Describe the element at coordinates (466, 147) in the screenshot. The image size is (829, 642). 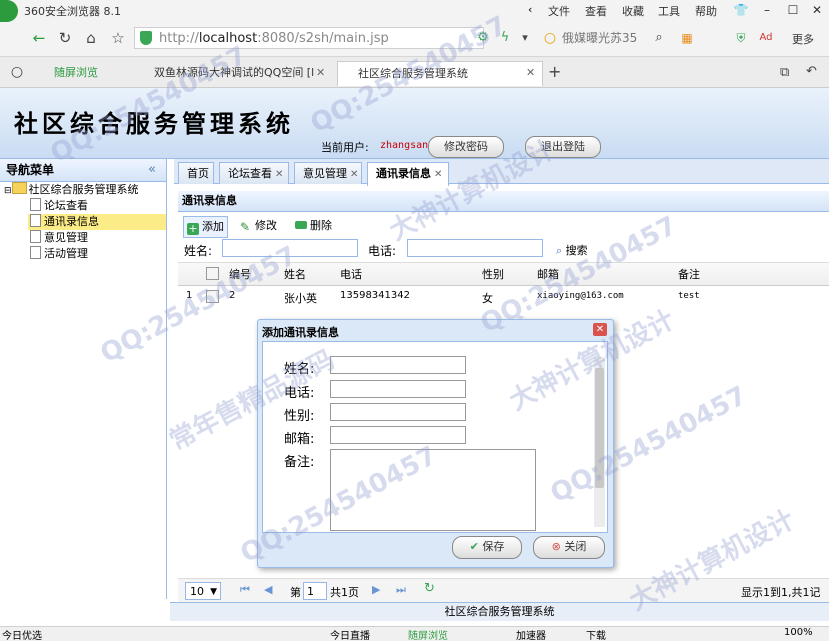
I see `change-password-button: 修改密码` at that location.